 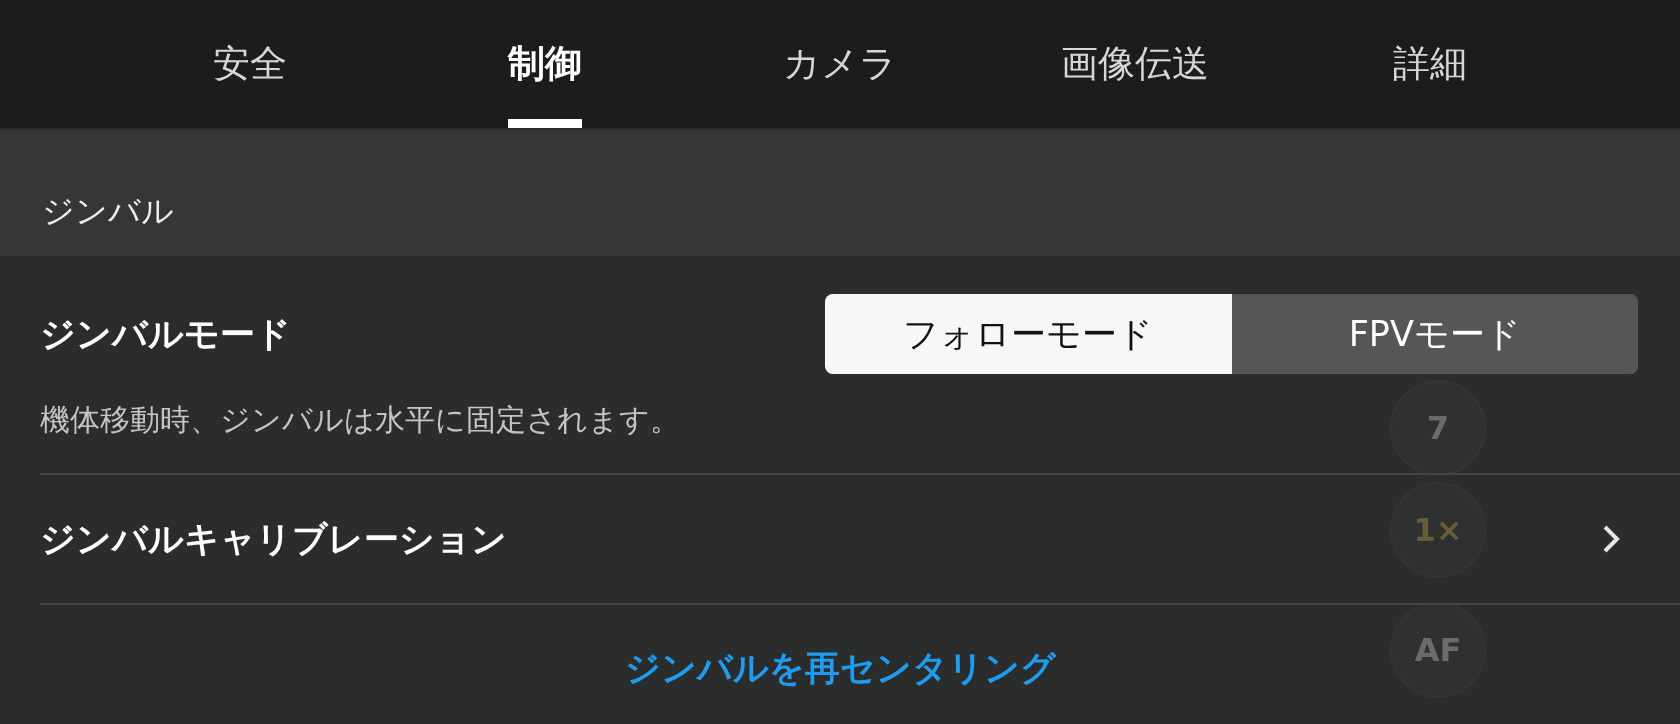 What do you see at coordinates (1028, 334) in the screenshot?
I see `mode-option: フォローモード` at bounding box center [1028, 334].